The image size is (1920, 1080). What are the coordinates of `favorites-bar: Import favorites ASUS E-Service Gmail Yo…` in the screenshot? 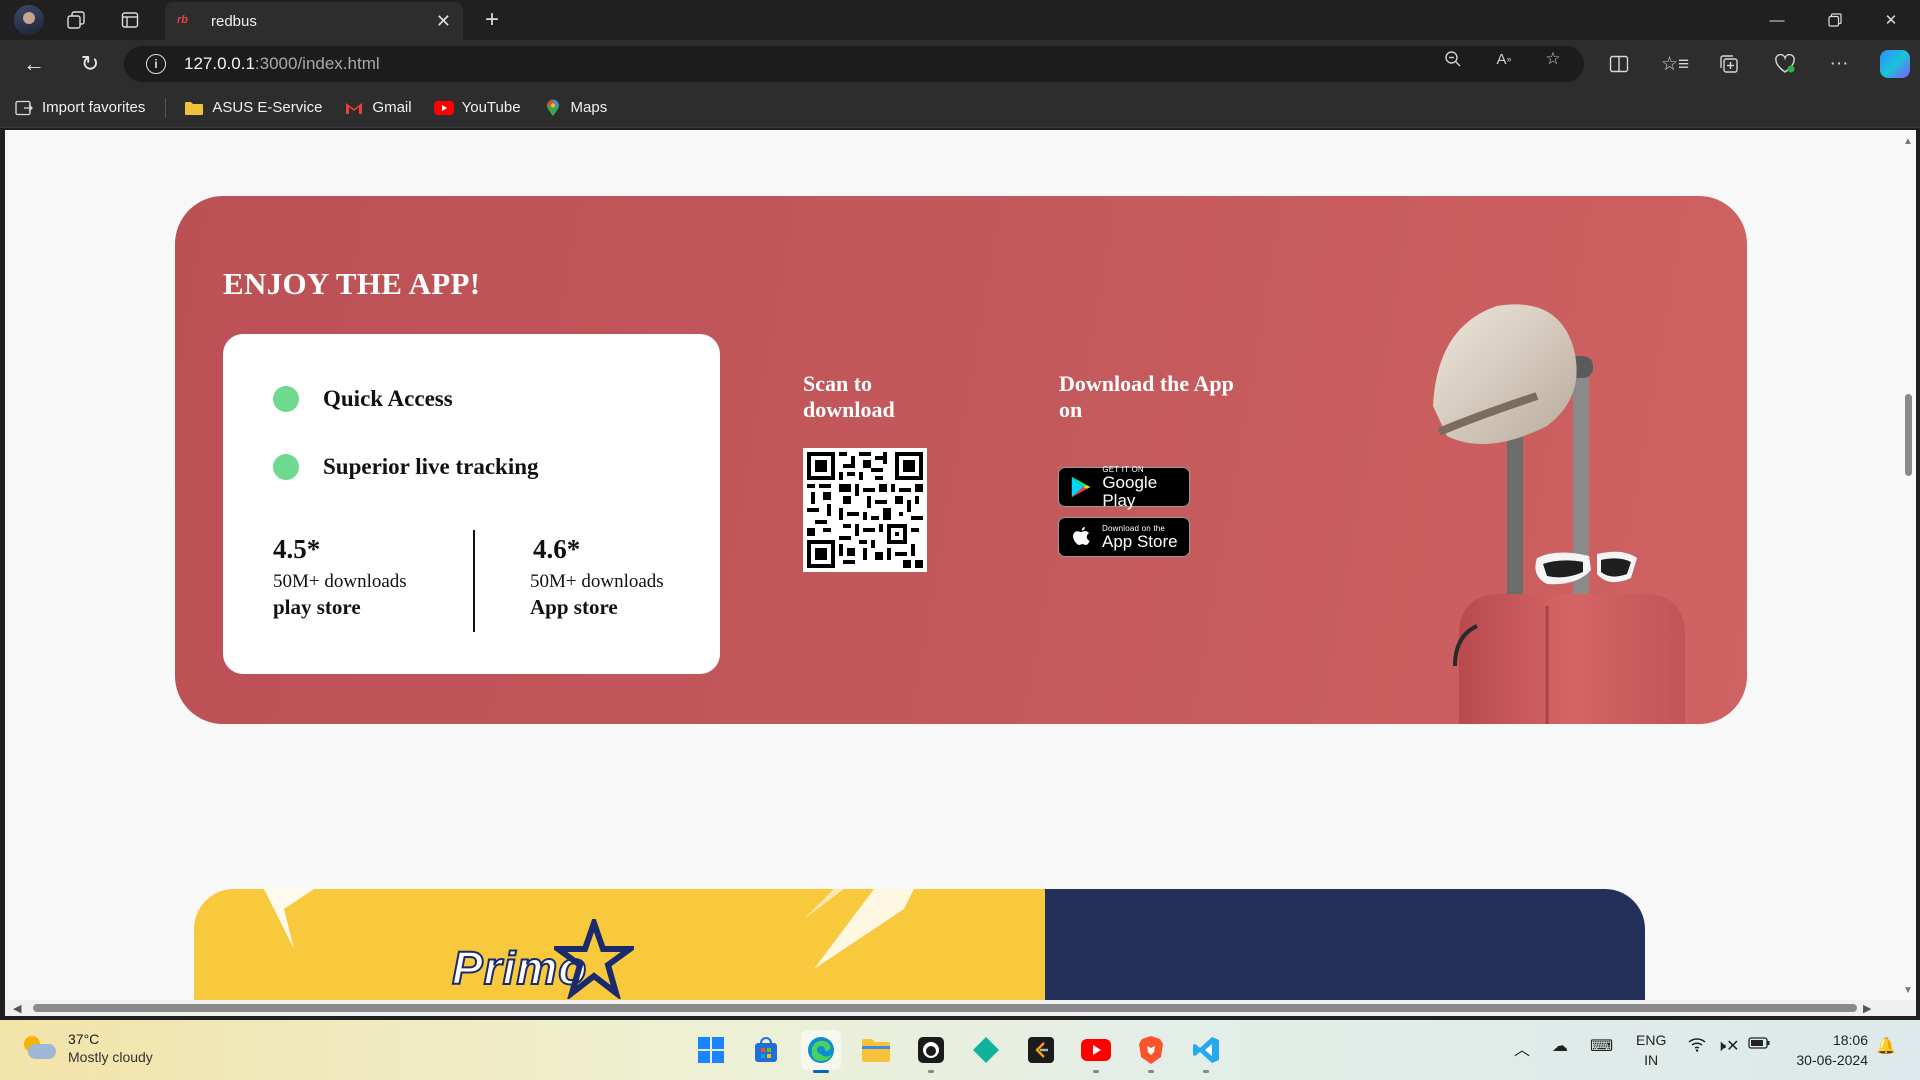 It's located at (960, 108).